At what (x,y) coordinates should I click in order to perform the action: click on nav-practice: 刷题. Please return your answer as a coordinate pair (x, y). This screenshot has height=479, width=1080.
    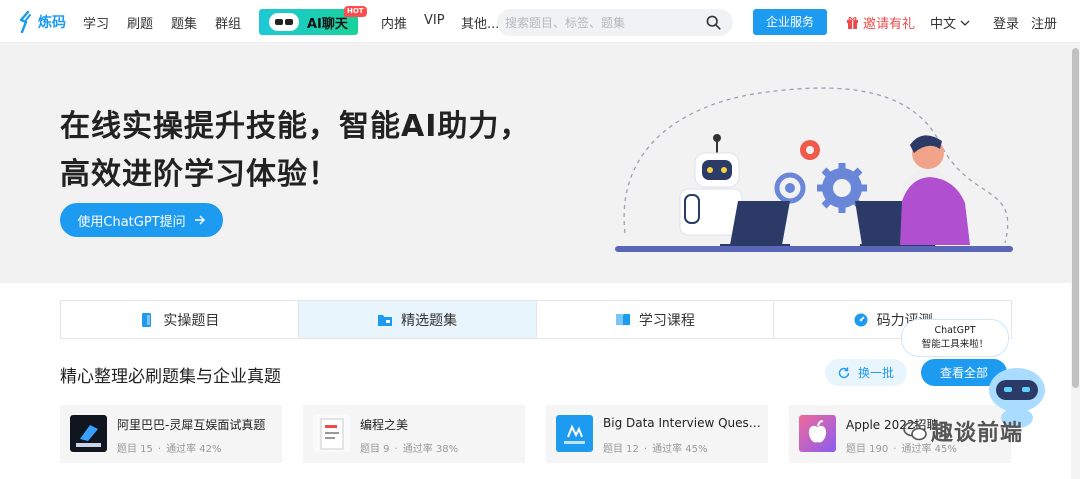
    Looking at the image, I should click on (140, 22).